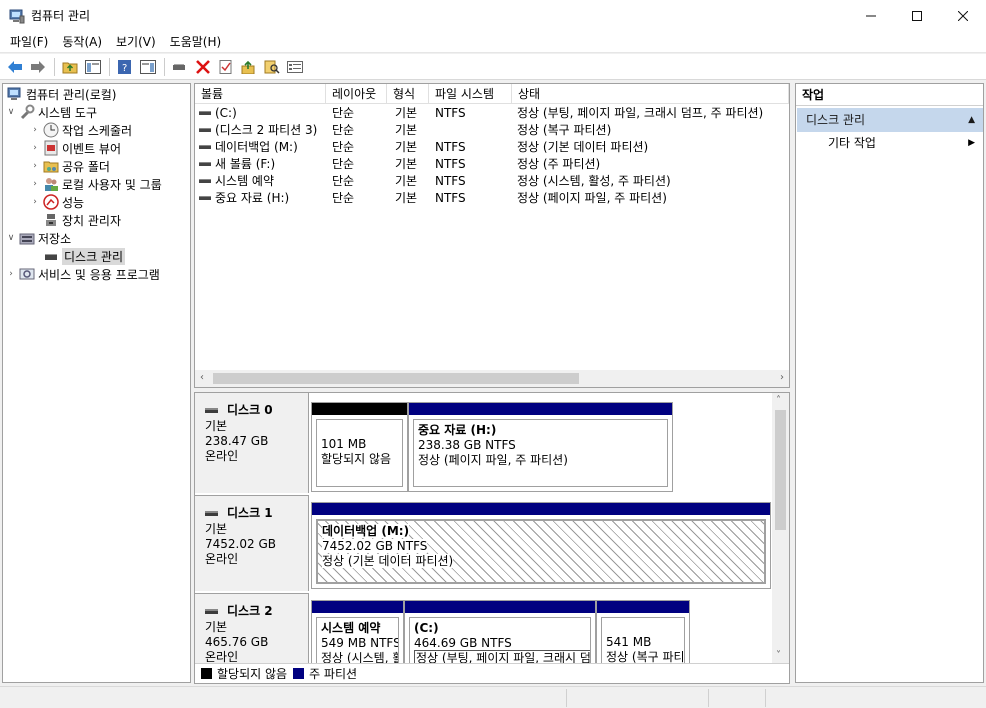 This screenshot has height=708, width=986. What do you see at coordinates (492, 181) in the screenshot?
I see `table-row: 시스템 예약 단순 기본 NTFS 정상 (시스템, 활성, 주 파티션)` at bounding box center [492, 181].